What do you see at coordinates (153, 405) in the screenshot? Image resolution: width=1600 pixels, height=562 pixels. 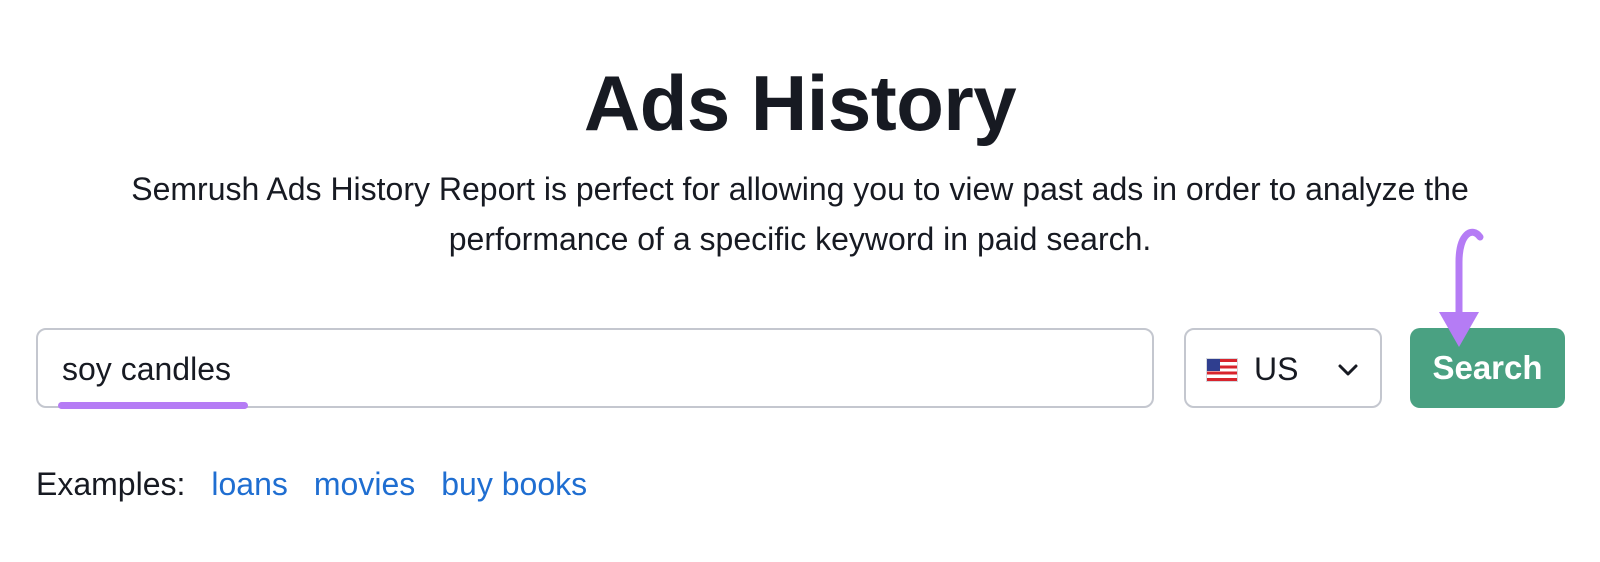 I see `annotation-underline` at bounding box center [153, 405].